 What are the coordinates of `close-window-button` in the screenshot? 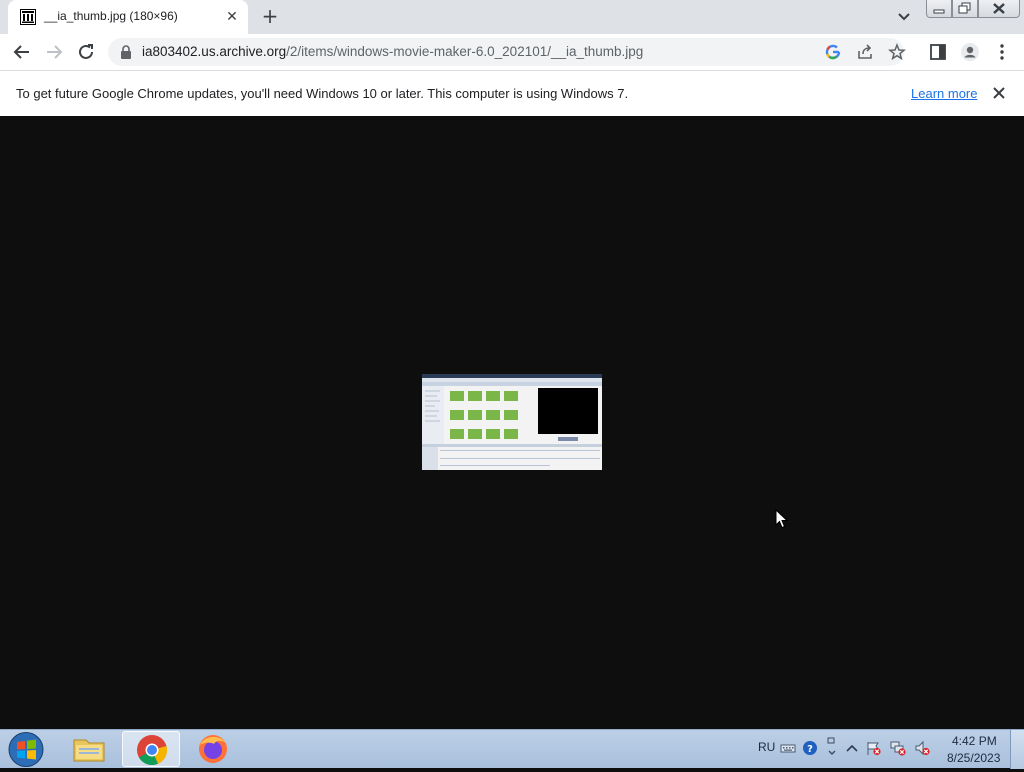 It's located at (999, 9).